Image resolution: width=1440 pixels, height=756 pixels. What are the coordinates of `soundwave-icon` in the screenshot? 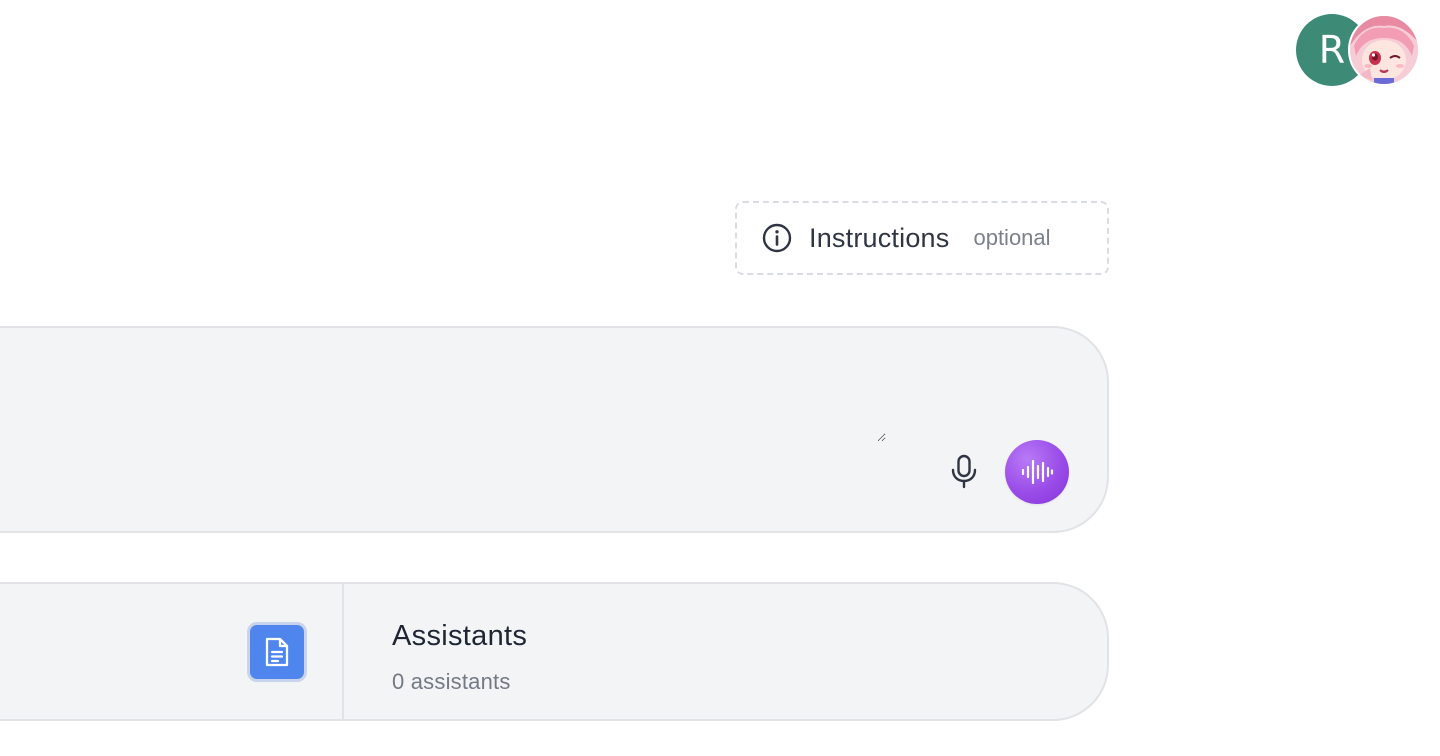 It's located at (1037, 472).